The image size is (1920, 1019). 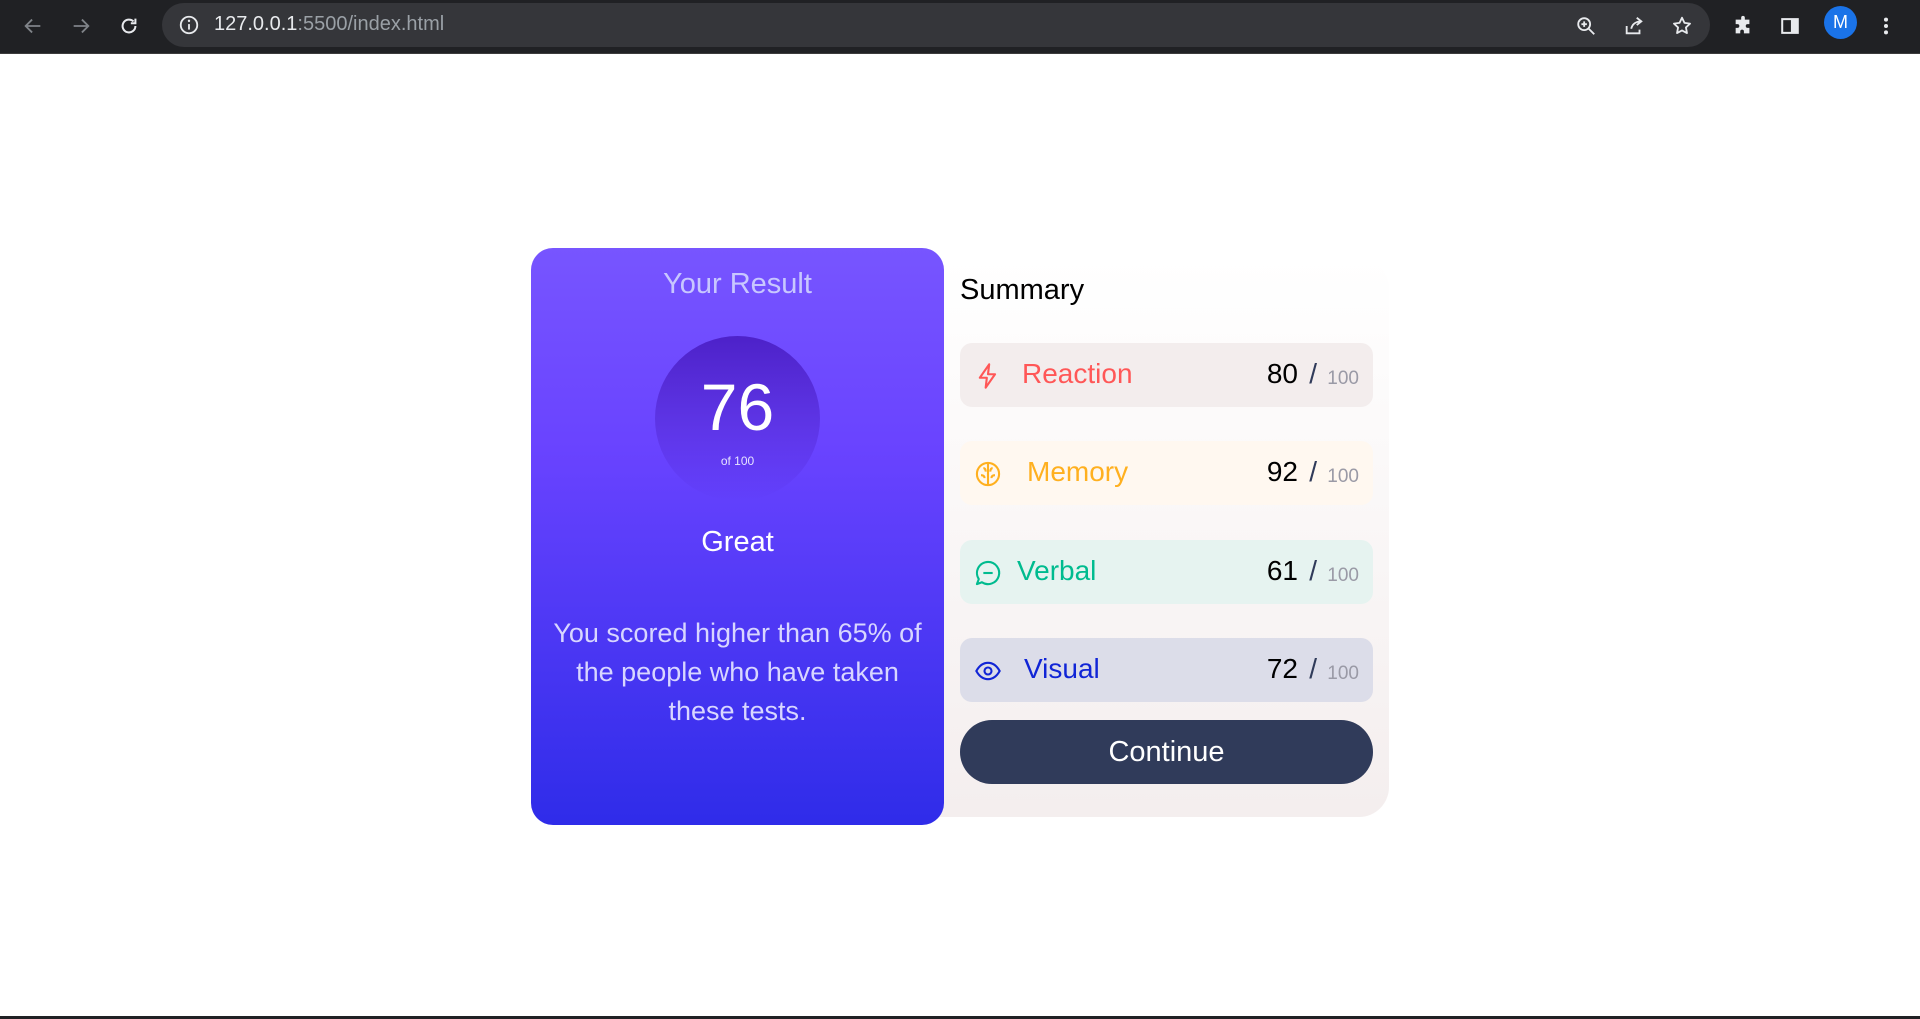 I want to click on summary-item-score: 72, so click(x=1282, y=668).